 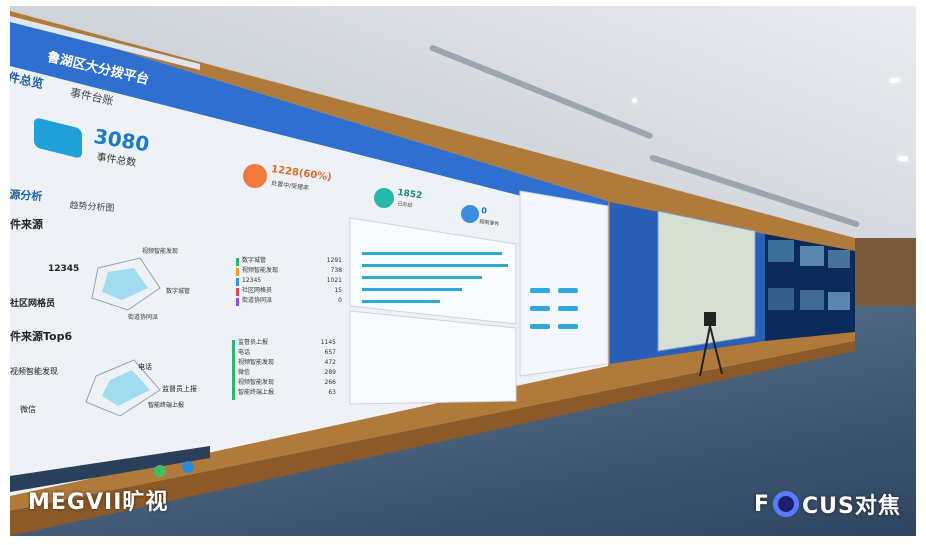 I want to click on list-item: 智能终端上报 63, so click(x=287, y=393).